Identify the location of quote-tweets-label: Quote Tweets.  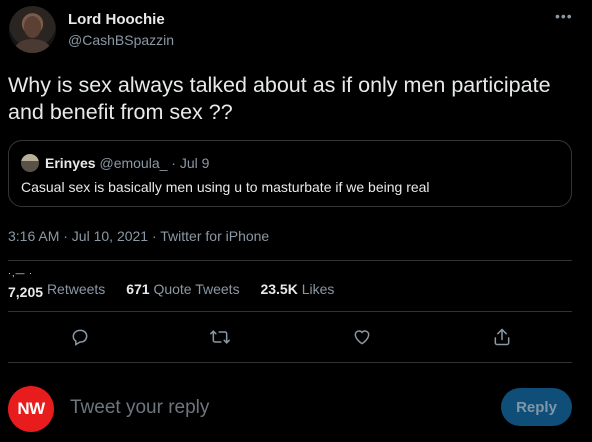
(196, 289).